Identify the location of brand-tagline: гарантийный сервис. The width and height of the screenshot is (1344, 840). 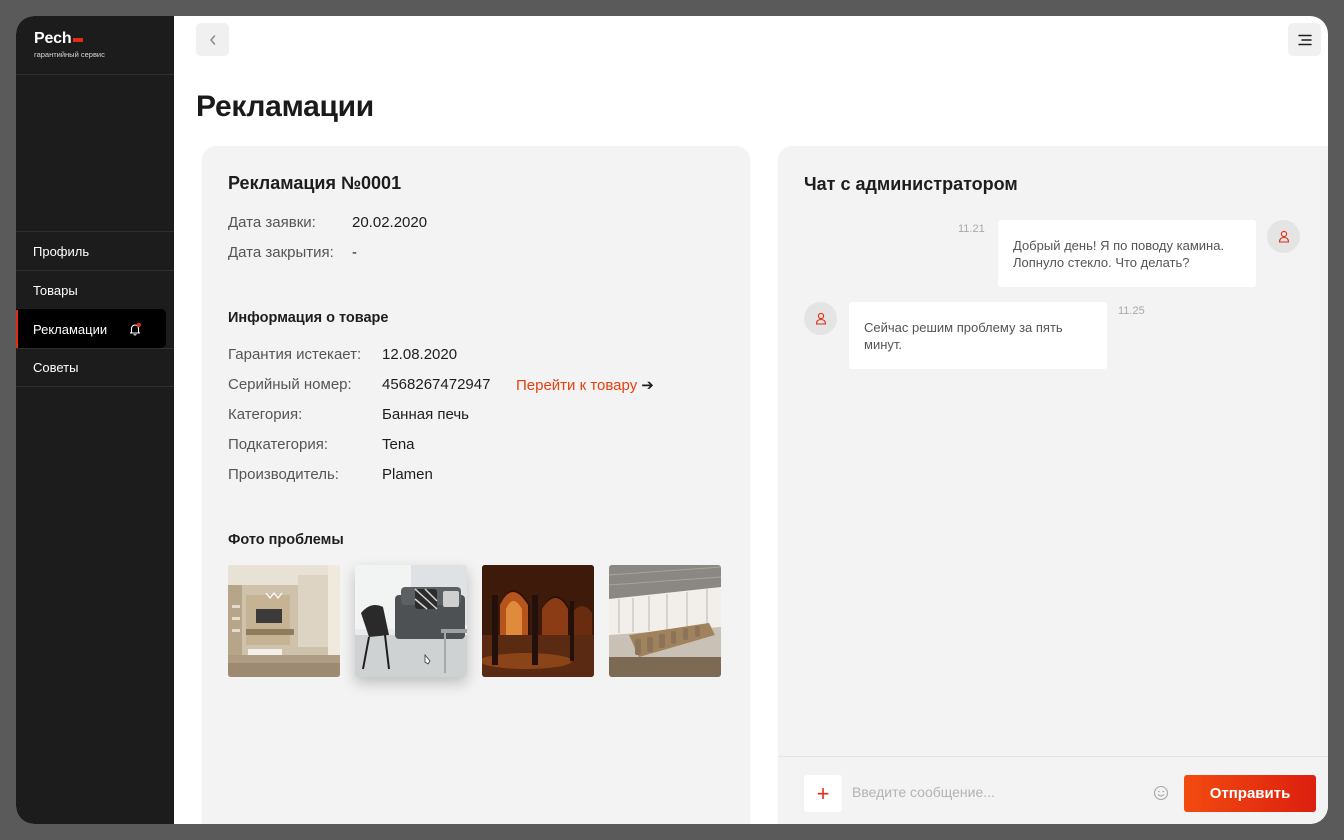
(69, 54).